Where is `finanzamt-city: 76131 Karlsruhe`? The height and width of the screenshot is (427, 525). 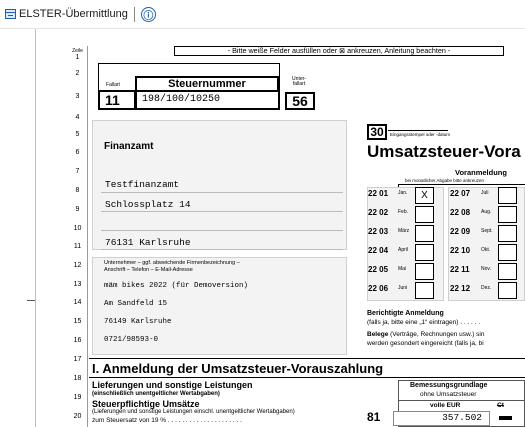
finanzamt-city: 76131 Karlsruhe is located at coordinates (148, 242).